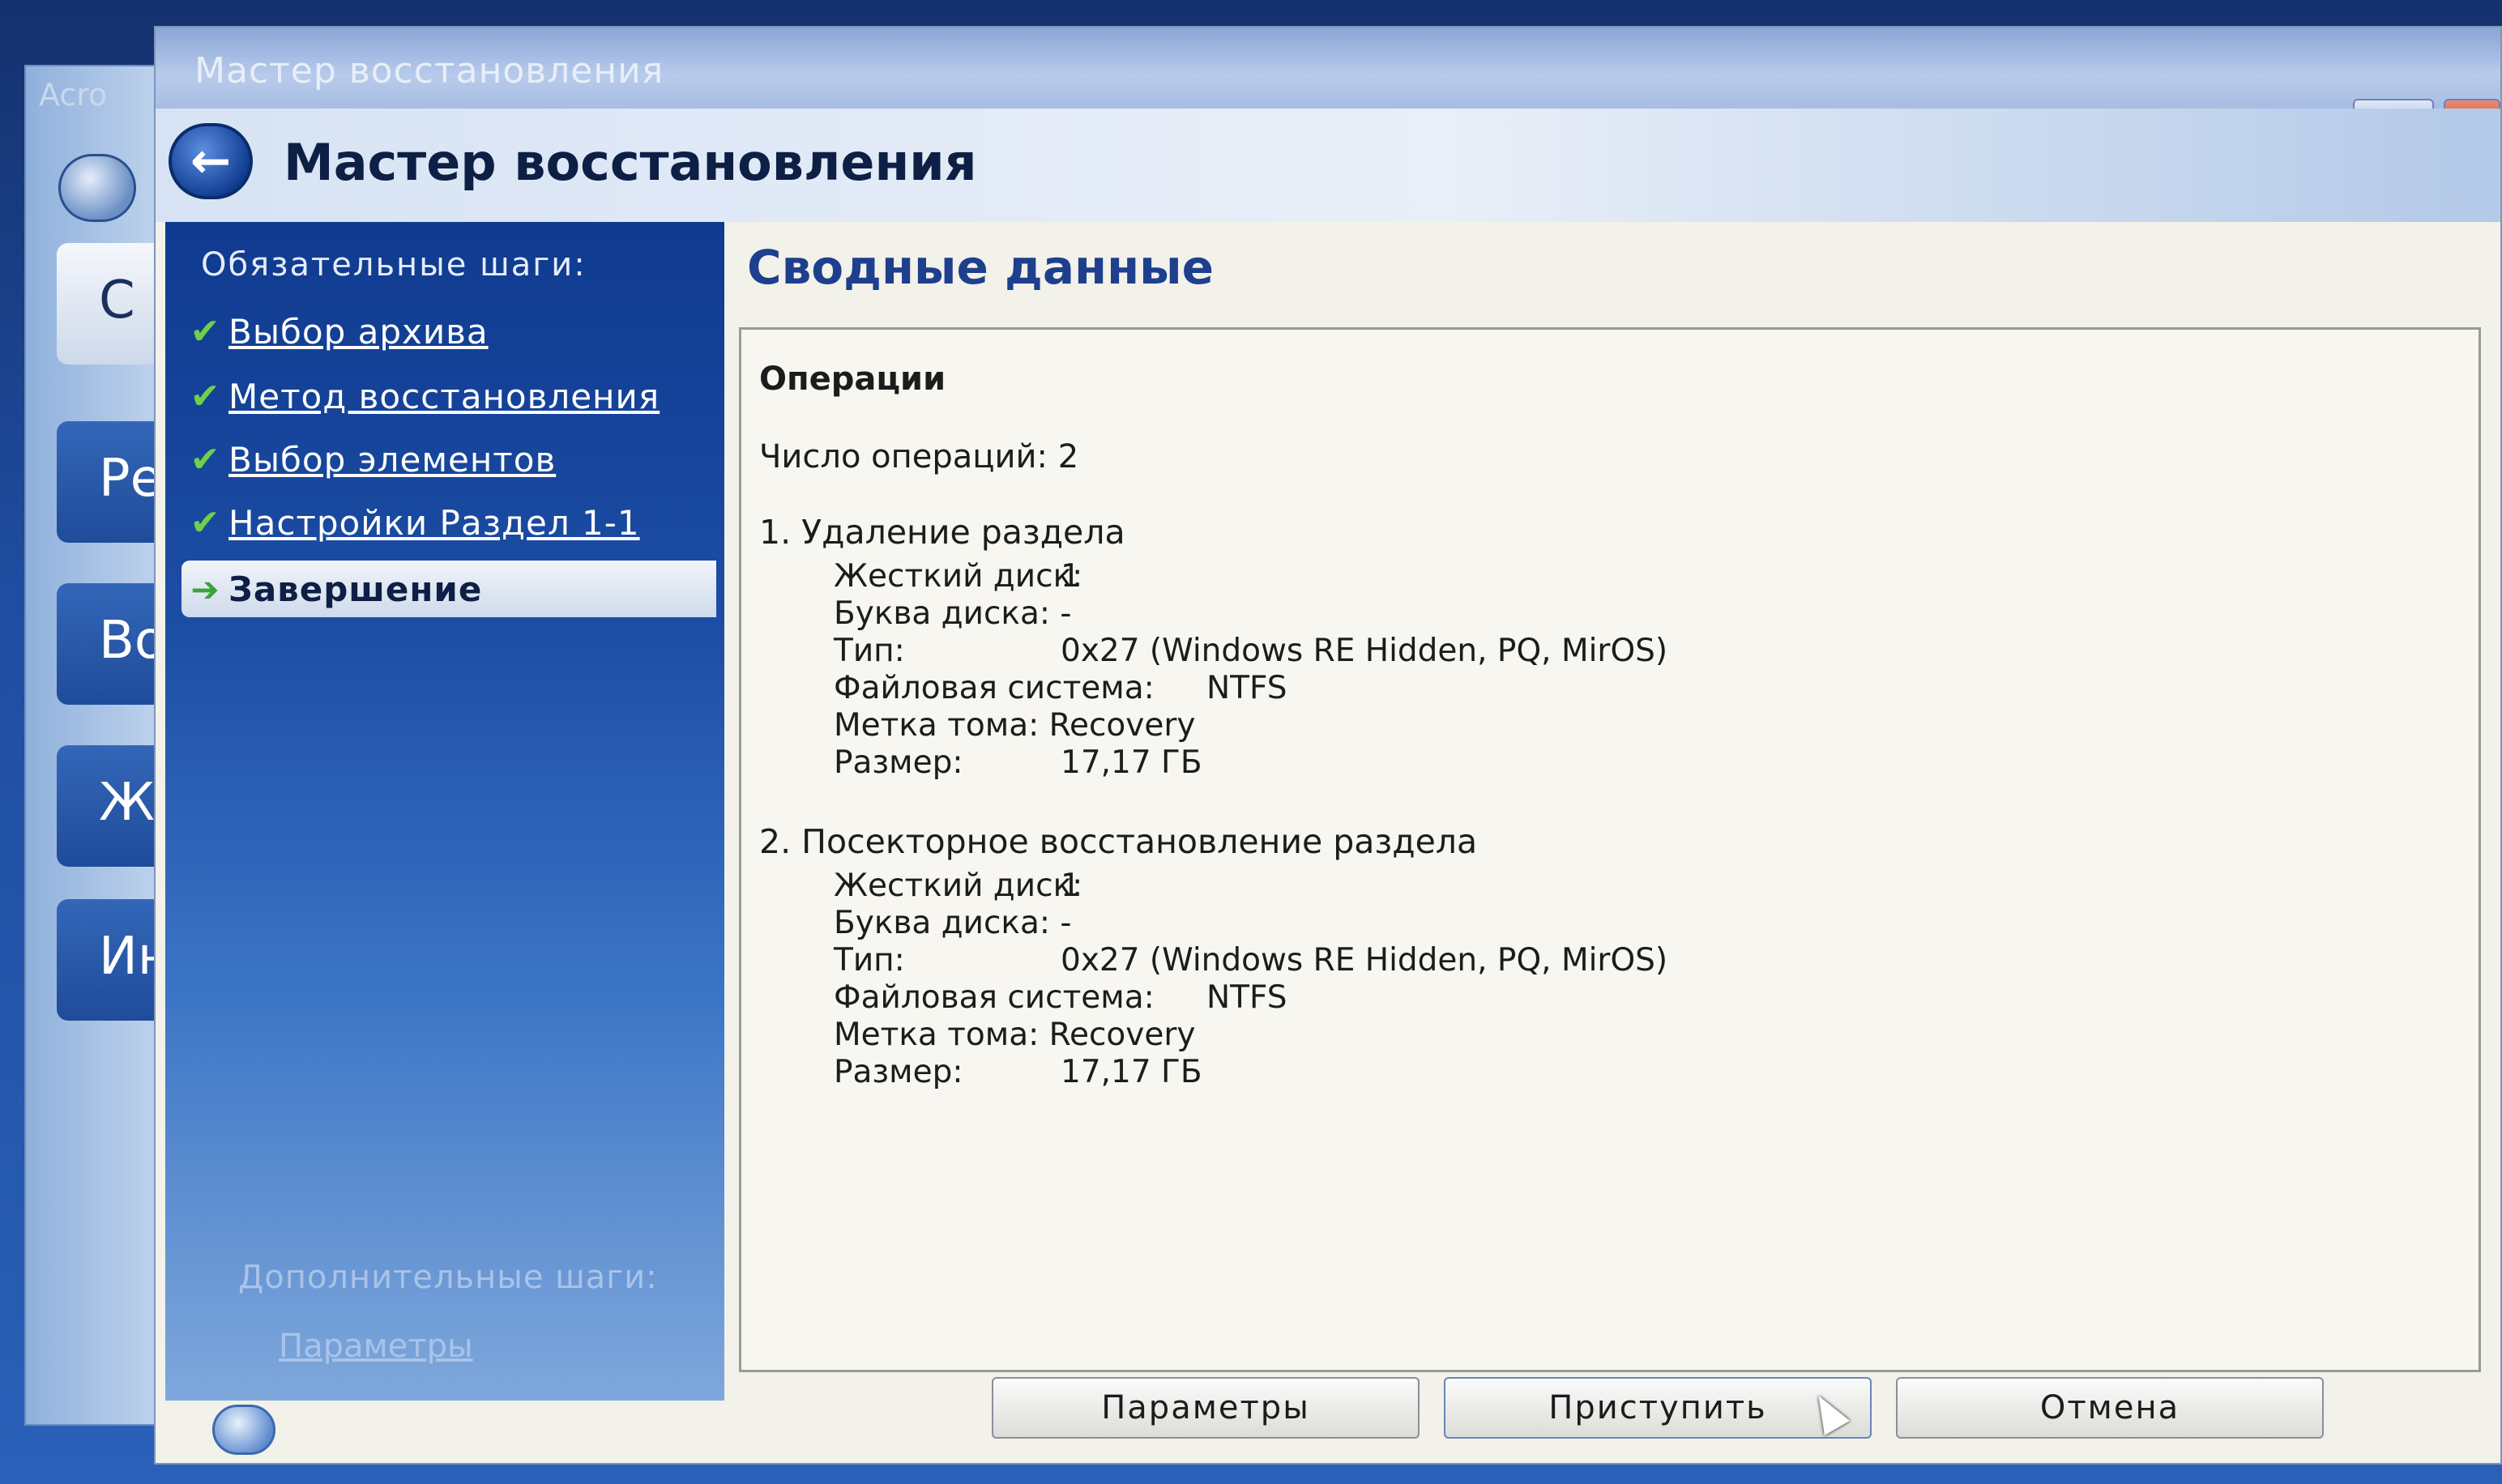 This screenshot has width=2502, height=1484. I want to click on operation-title: 2. Посекторное восстановление раздела, so click(1118, 841).